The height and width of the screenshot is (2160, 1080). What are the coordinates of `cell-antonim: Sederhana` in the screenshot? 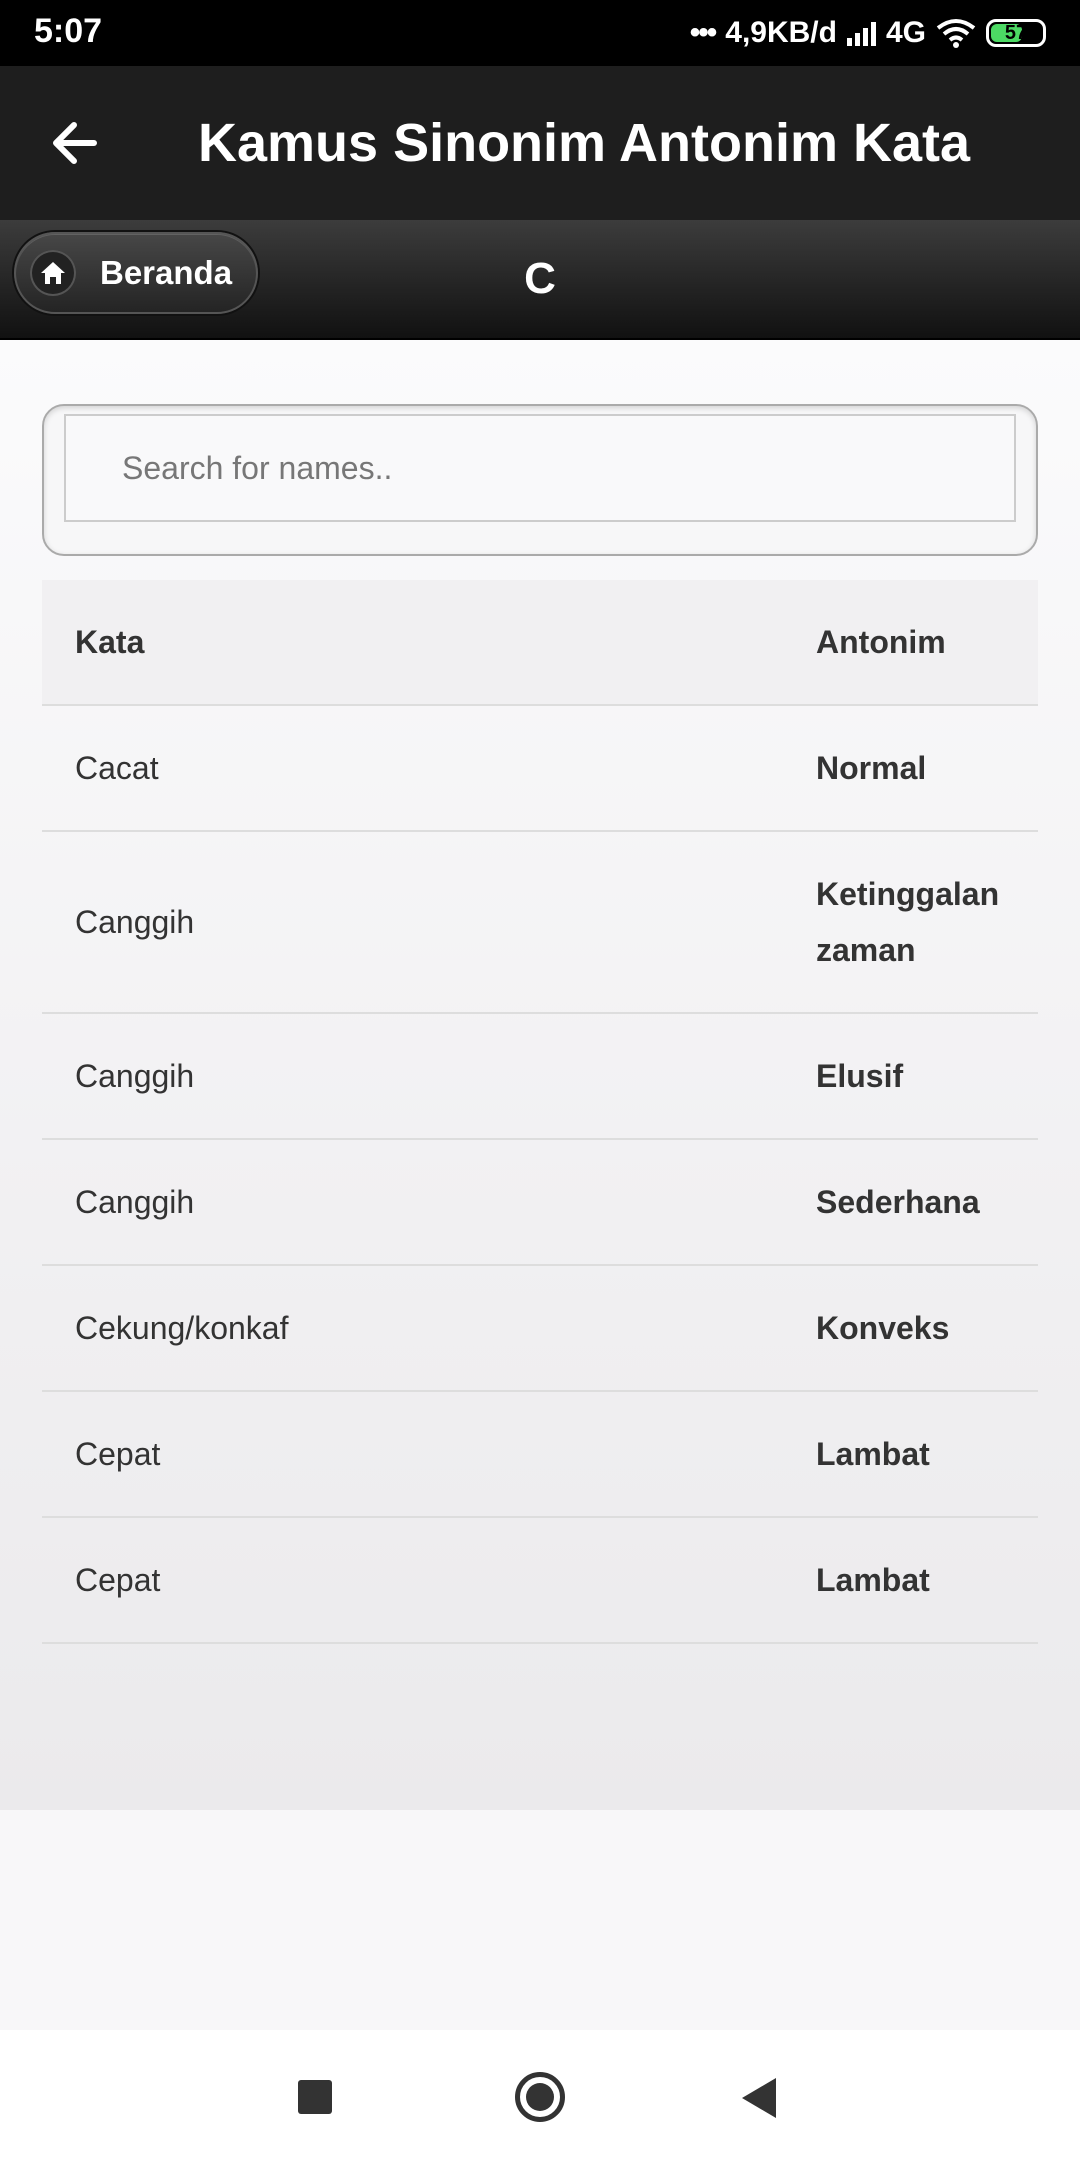 It's located at (926, 1202).